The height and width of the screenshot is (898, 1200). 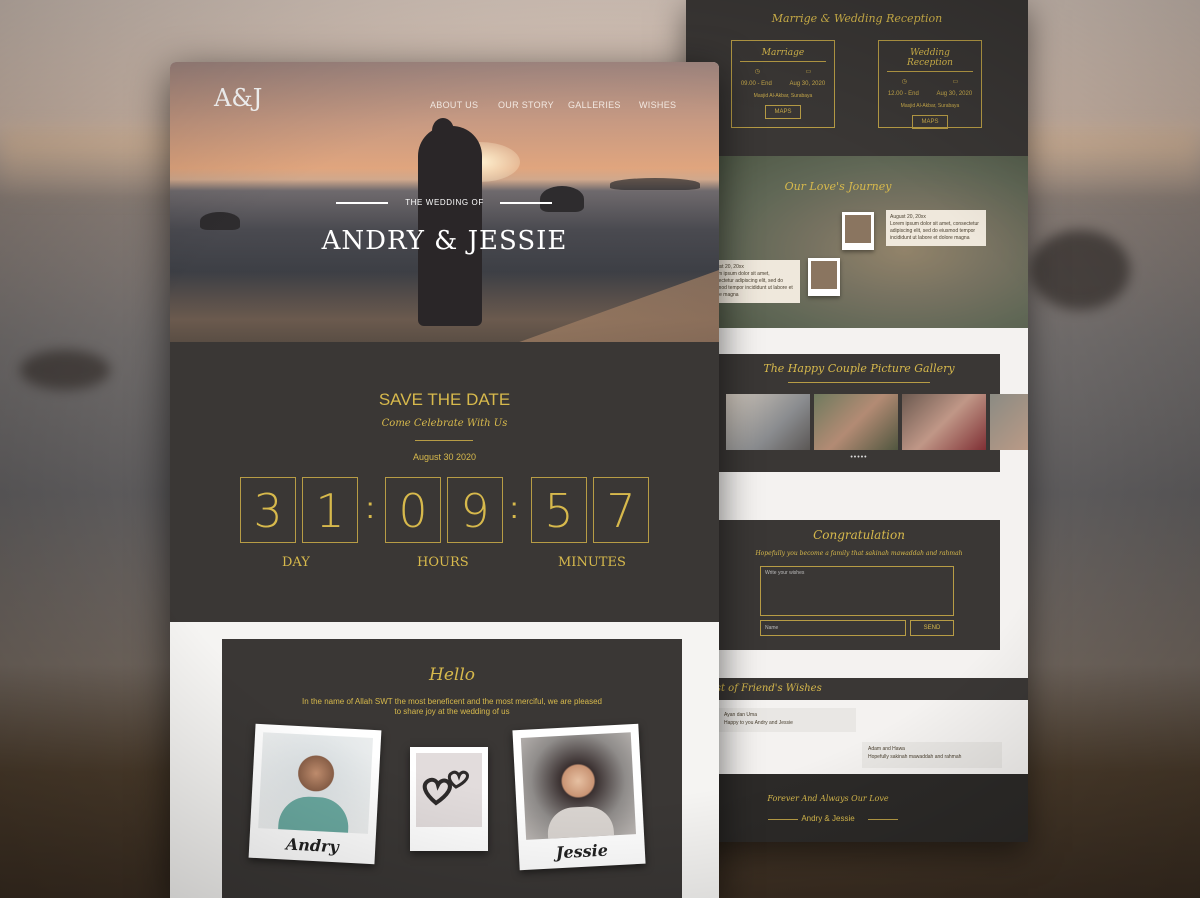 What do you see at coordinates (444, 202) in the screenshot?
I see `hero-pretitle: THE WEDDING OF` at bounding box center [444, 202].